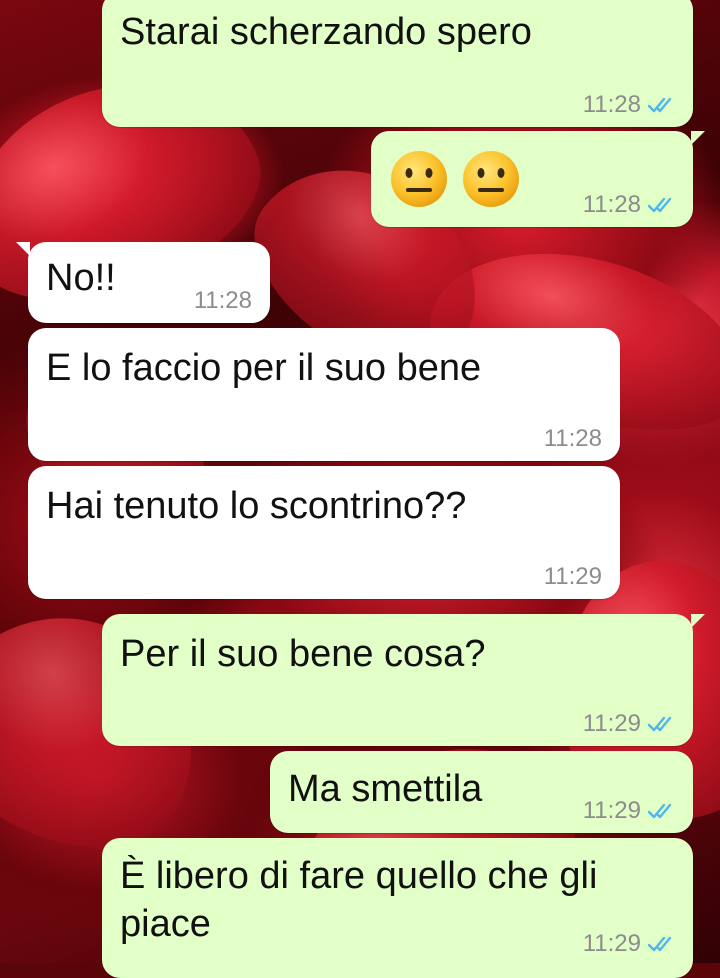 Image resolution: width=720 pixels, height=978 pixels. What do you see at coordinates (143, 282) in the screenshot?
I see `message-bubble-incoming: No!! 11:28` at bounding box center [143, 282].